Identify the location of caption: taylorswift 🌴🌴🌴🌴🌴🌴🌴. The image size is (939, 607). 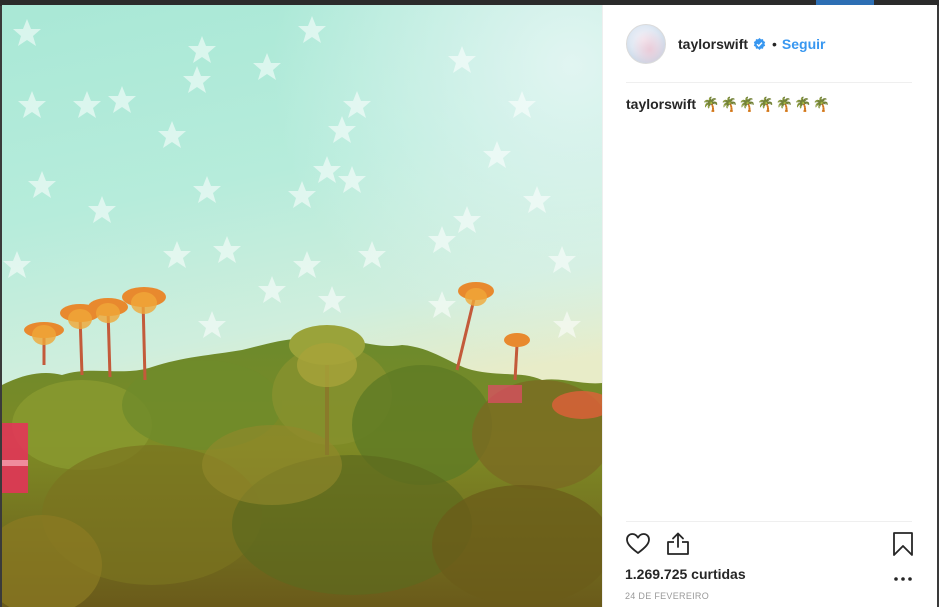
(728, 104).